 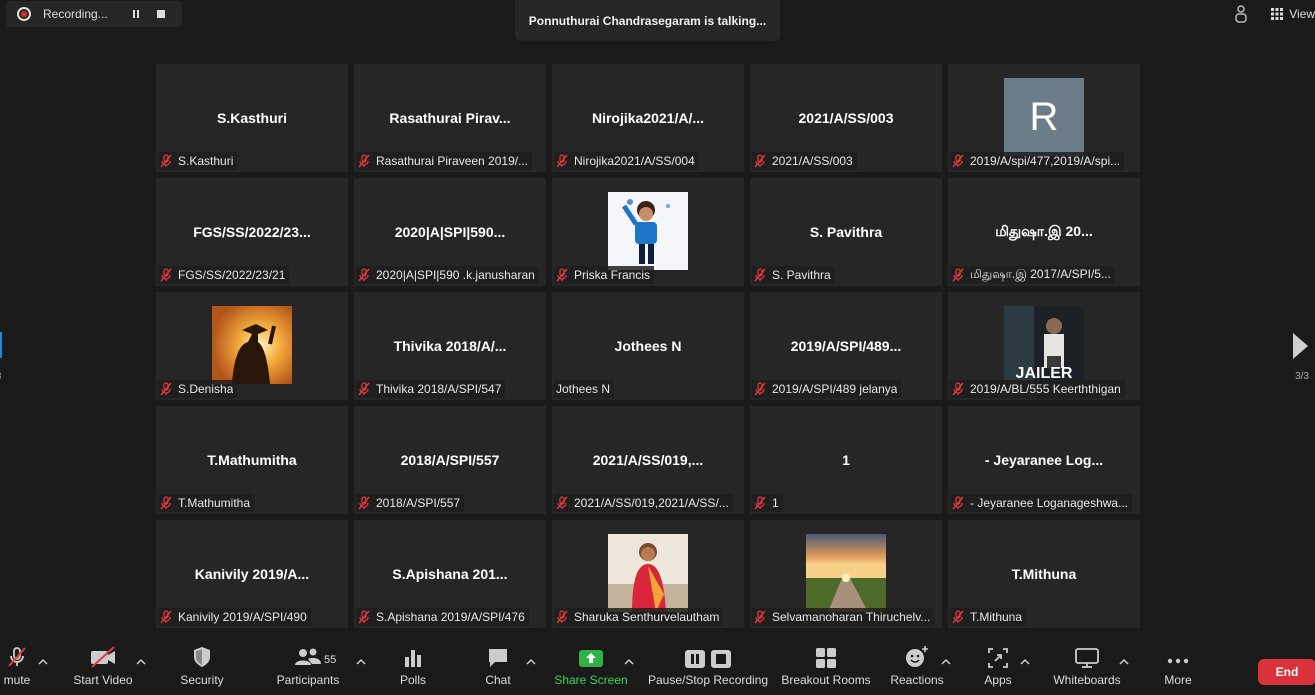 I want to click on whiteboard-icon, so click(x=1087, y=658).